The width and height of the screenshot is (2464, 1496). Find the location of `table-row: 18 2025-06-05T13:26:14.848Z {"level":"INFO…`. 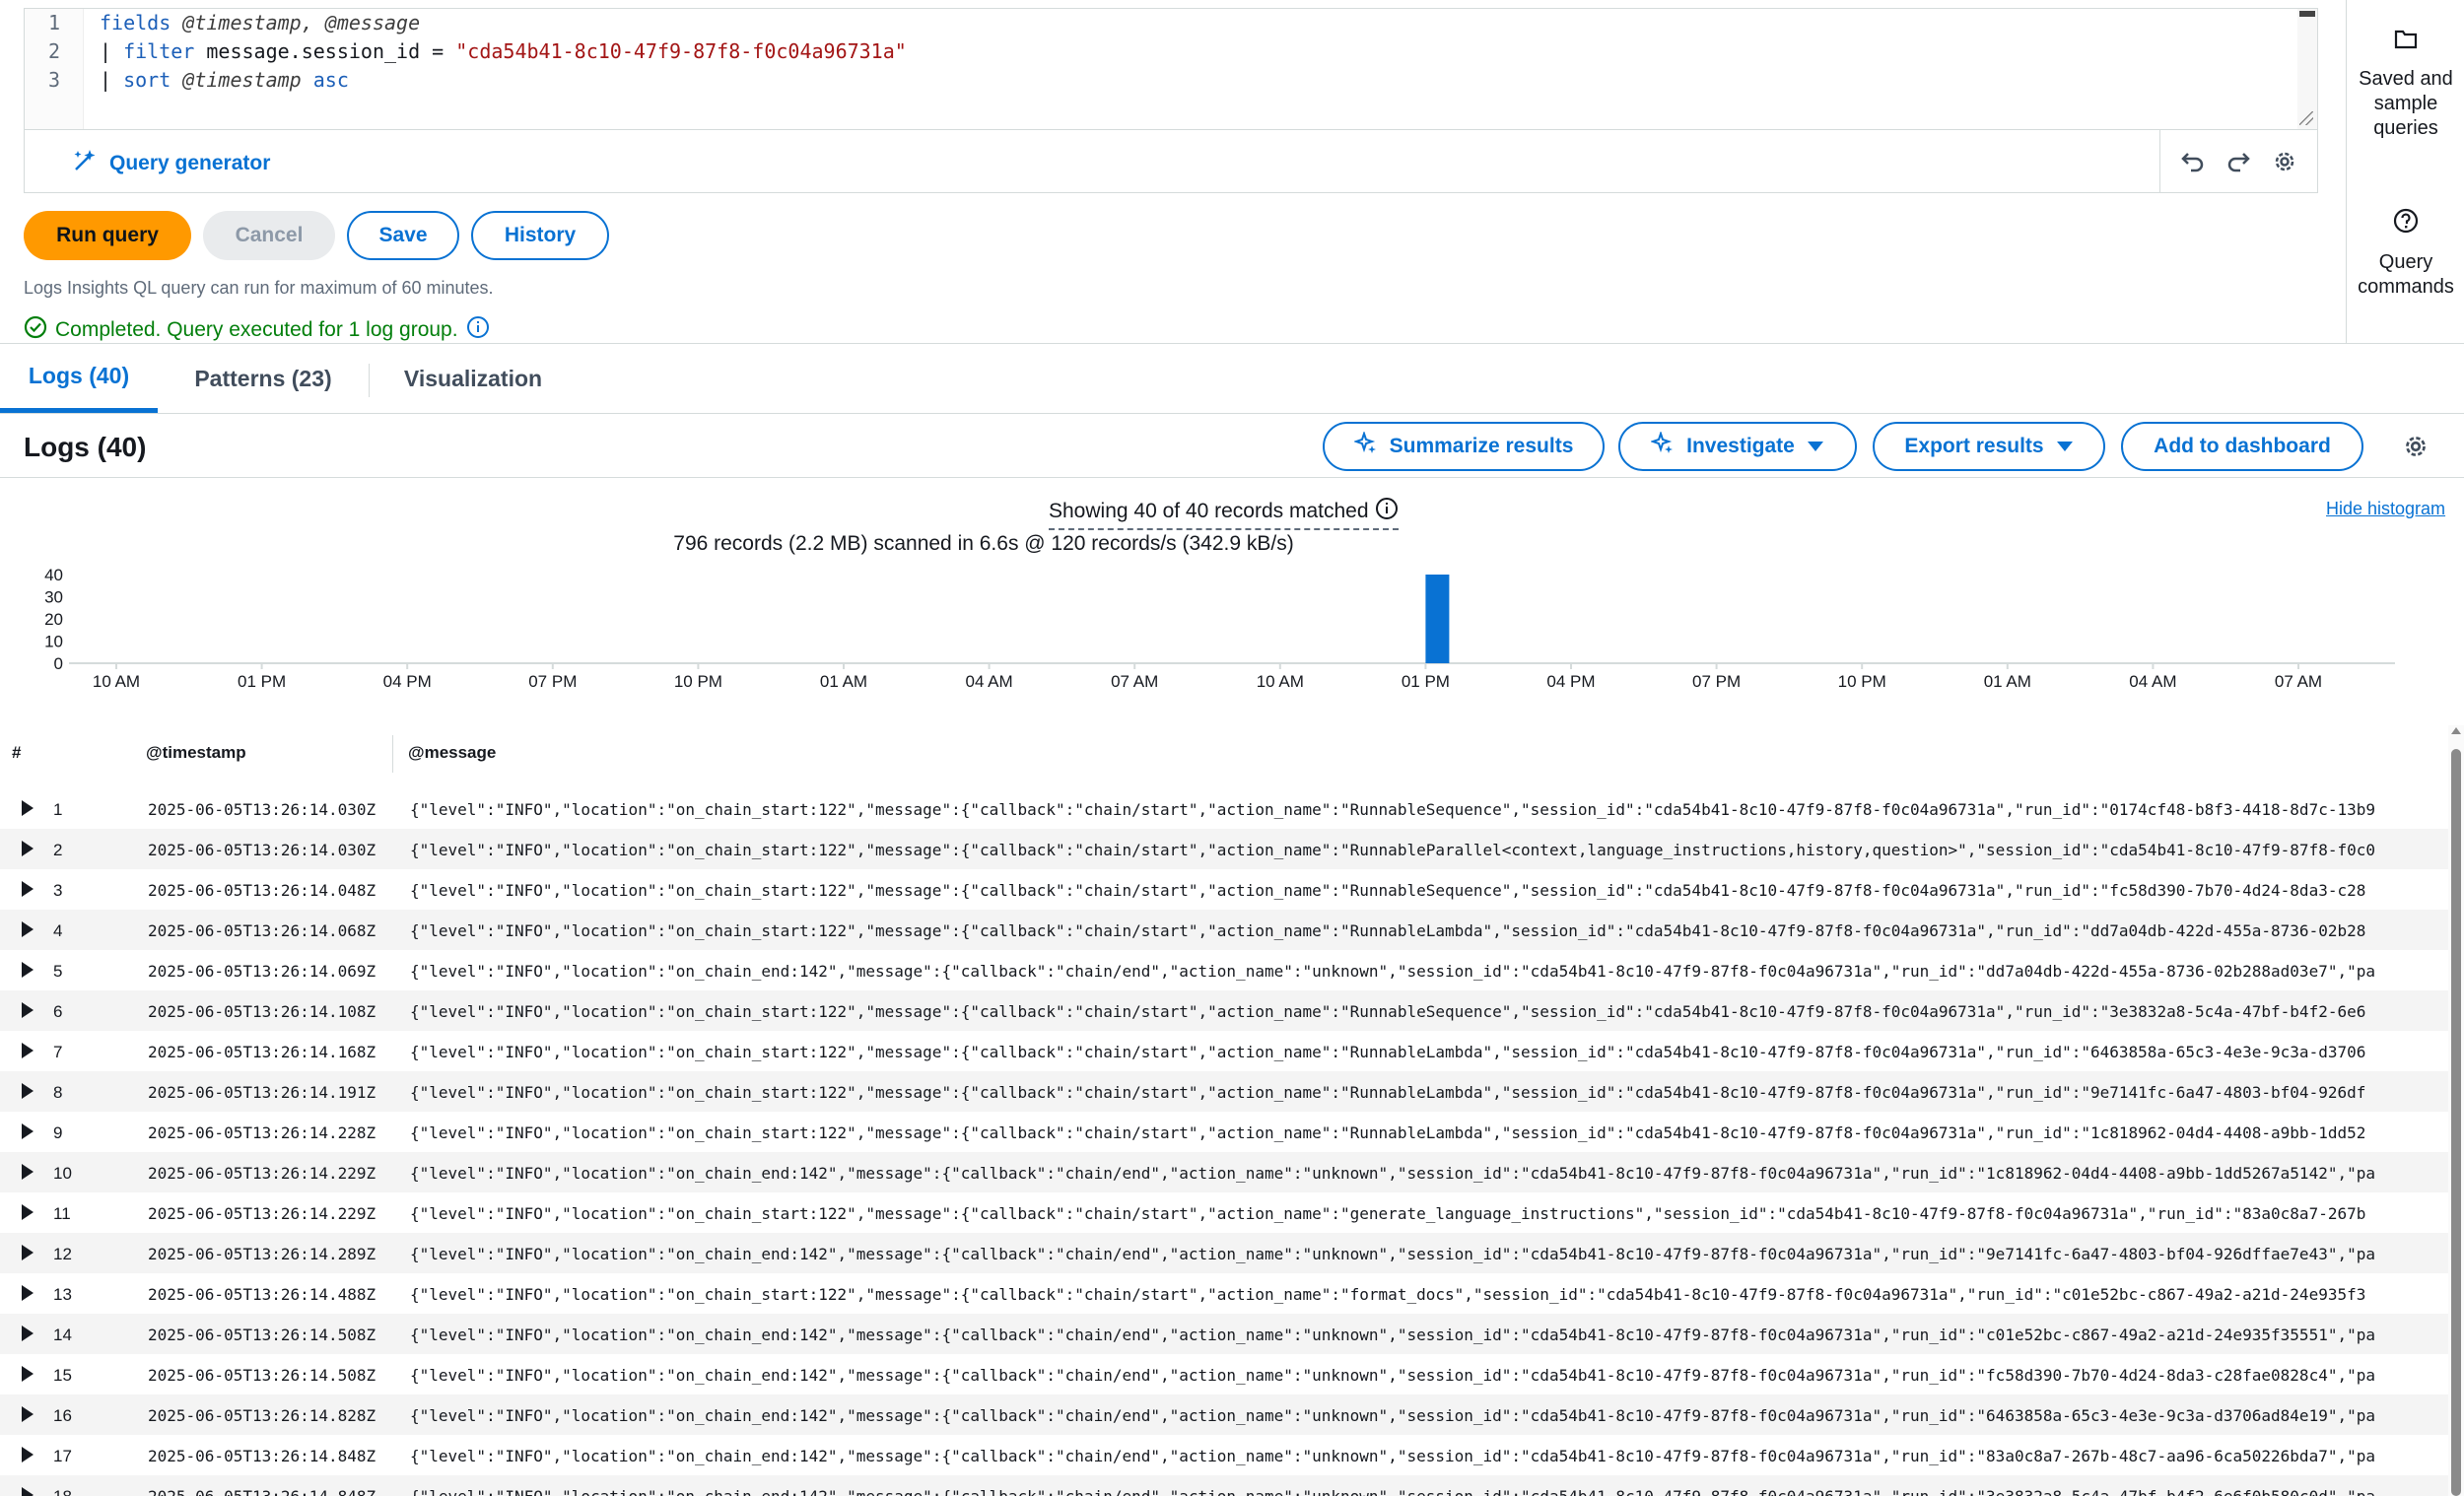

table-row: 18 2025-06-05T13:26:14.848Z {"level":"INFO… is located at coordinates (1224, 1485).